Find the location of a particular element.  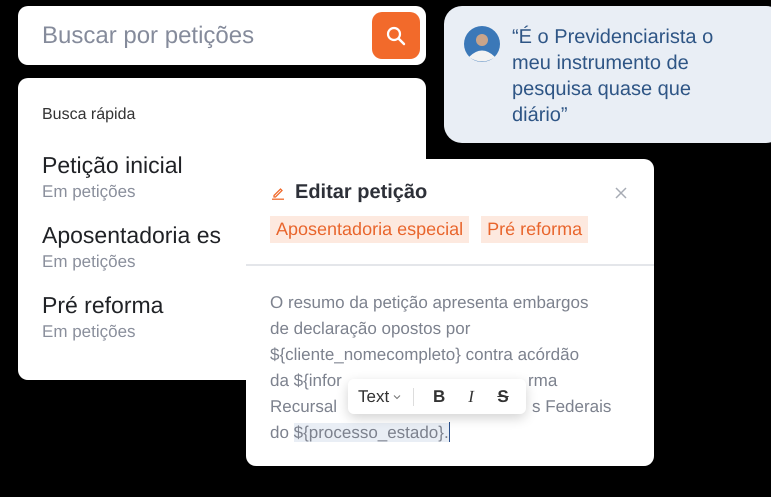

text-style-dropdown: Text is located at coordinates (380, 396).